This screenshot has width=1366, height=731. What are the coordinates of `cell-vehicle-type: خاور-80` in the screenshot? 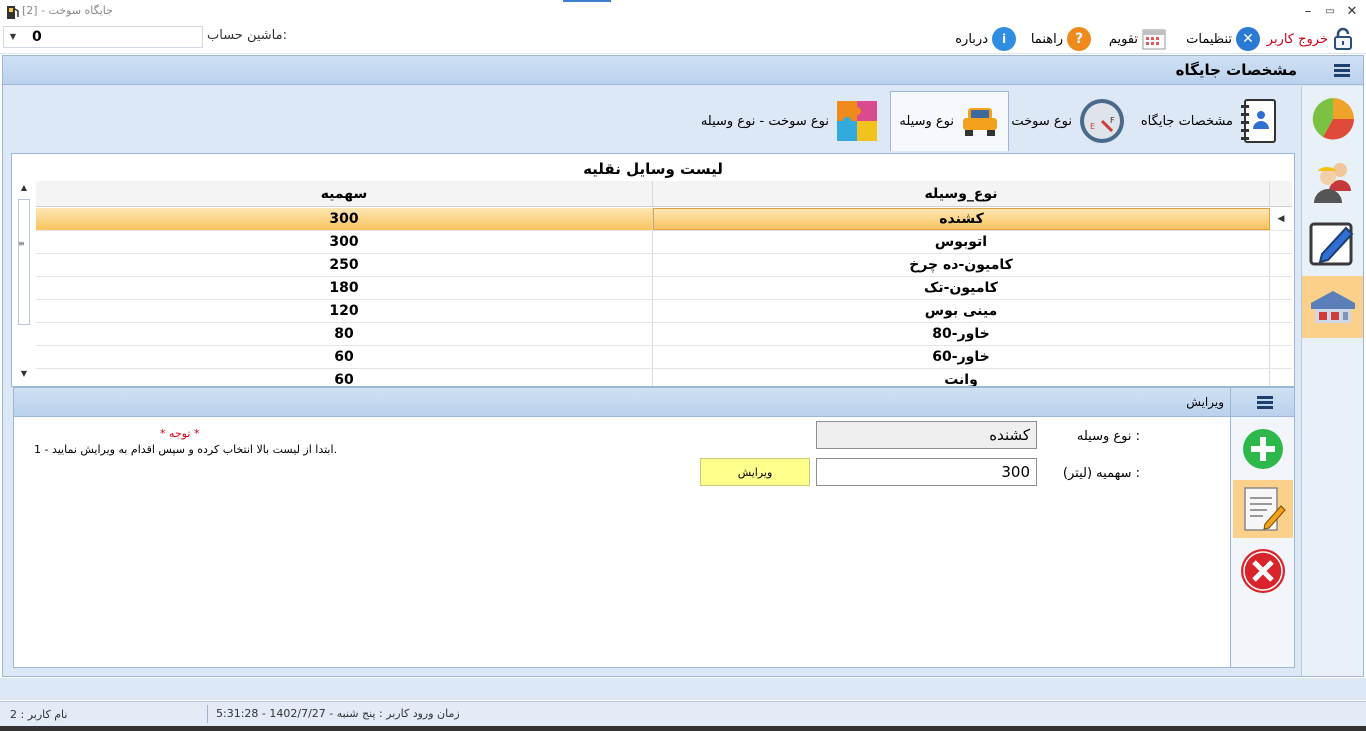 It's located at (961, 334).